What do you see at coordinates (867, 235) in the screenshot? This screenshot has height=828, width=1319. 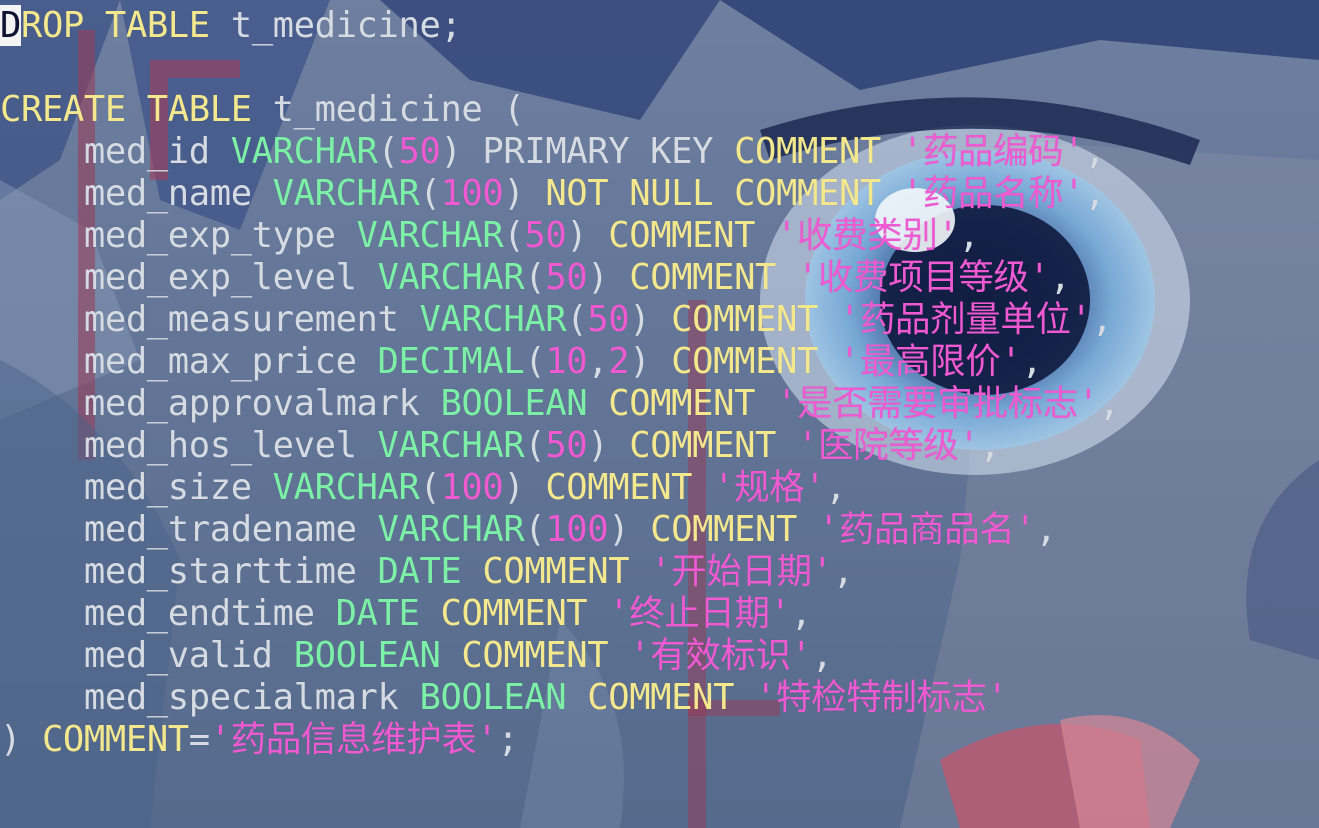 I see `code-token: '收费类别'` at bounding box center [867, 235].